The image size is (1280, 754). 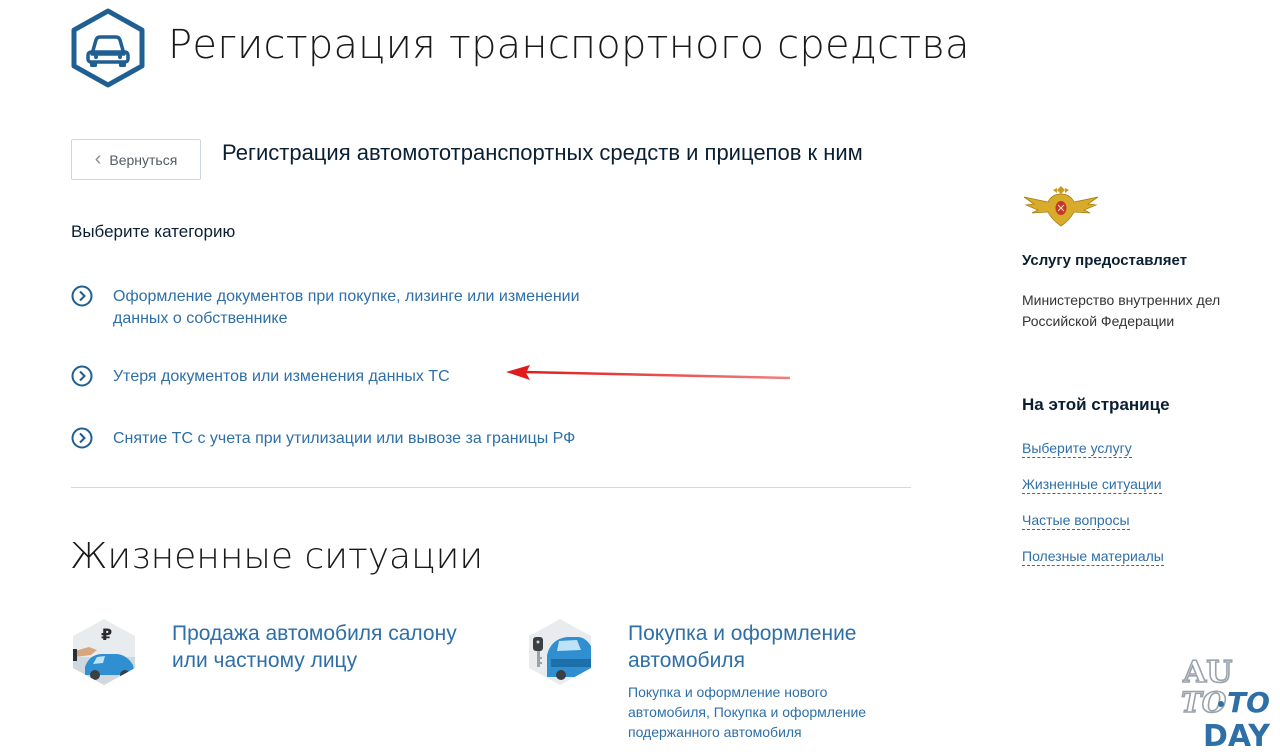 What do you see at coordinates (277, 556) in the screenshot?
I see `life-situations-heading: Жизненные ситуации` at bounding box center [277, 556].